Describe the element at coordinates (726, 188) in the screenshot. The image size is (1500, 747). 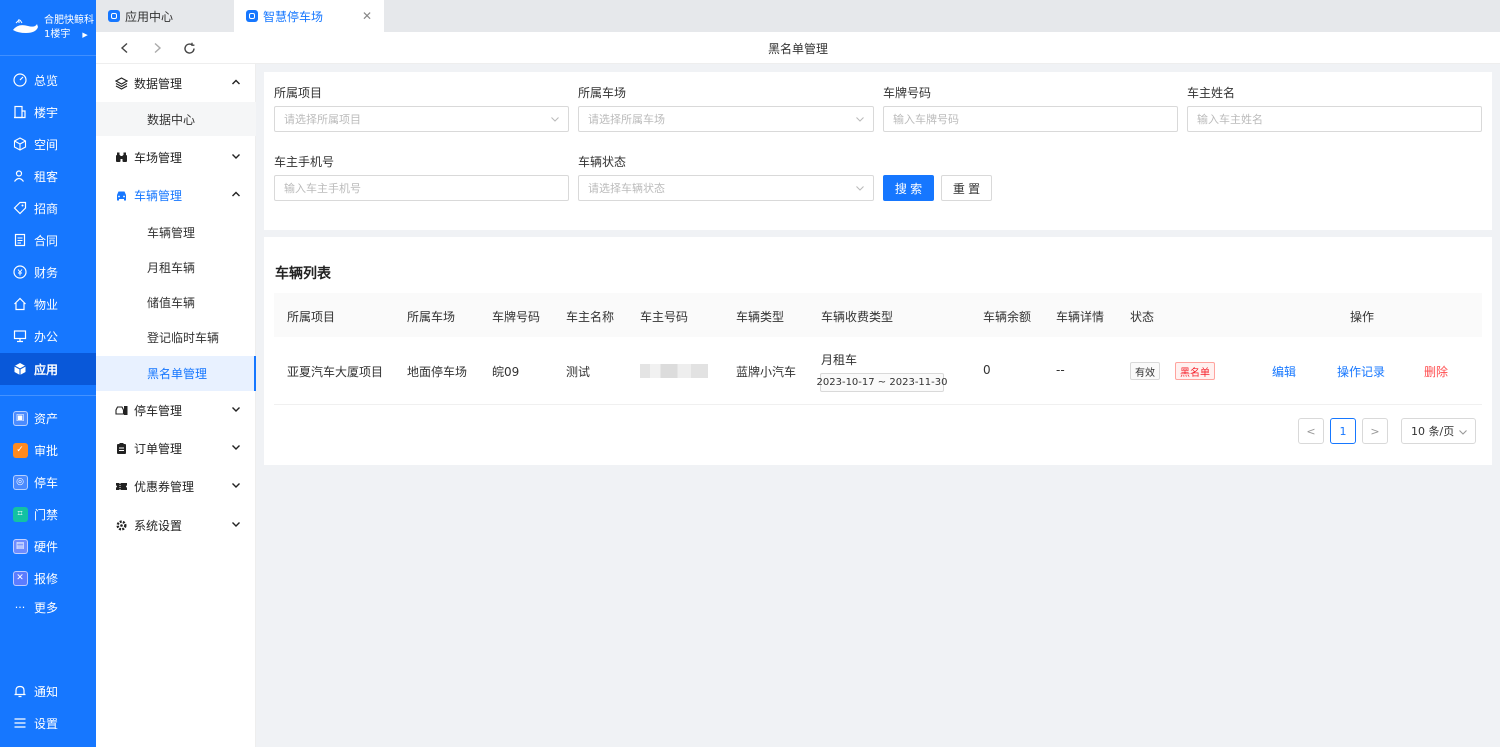
I see `status-select: 请选择车辆状态` at that location.